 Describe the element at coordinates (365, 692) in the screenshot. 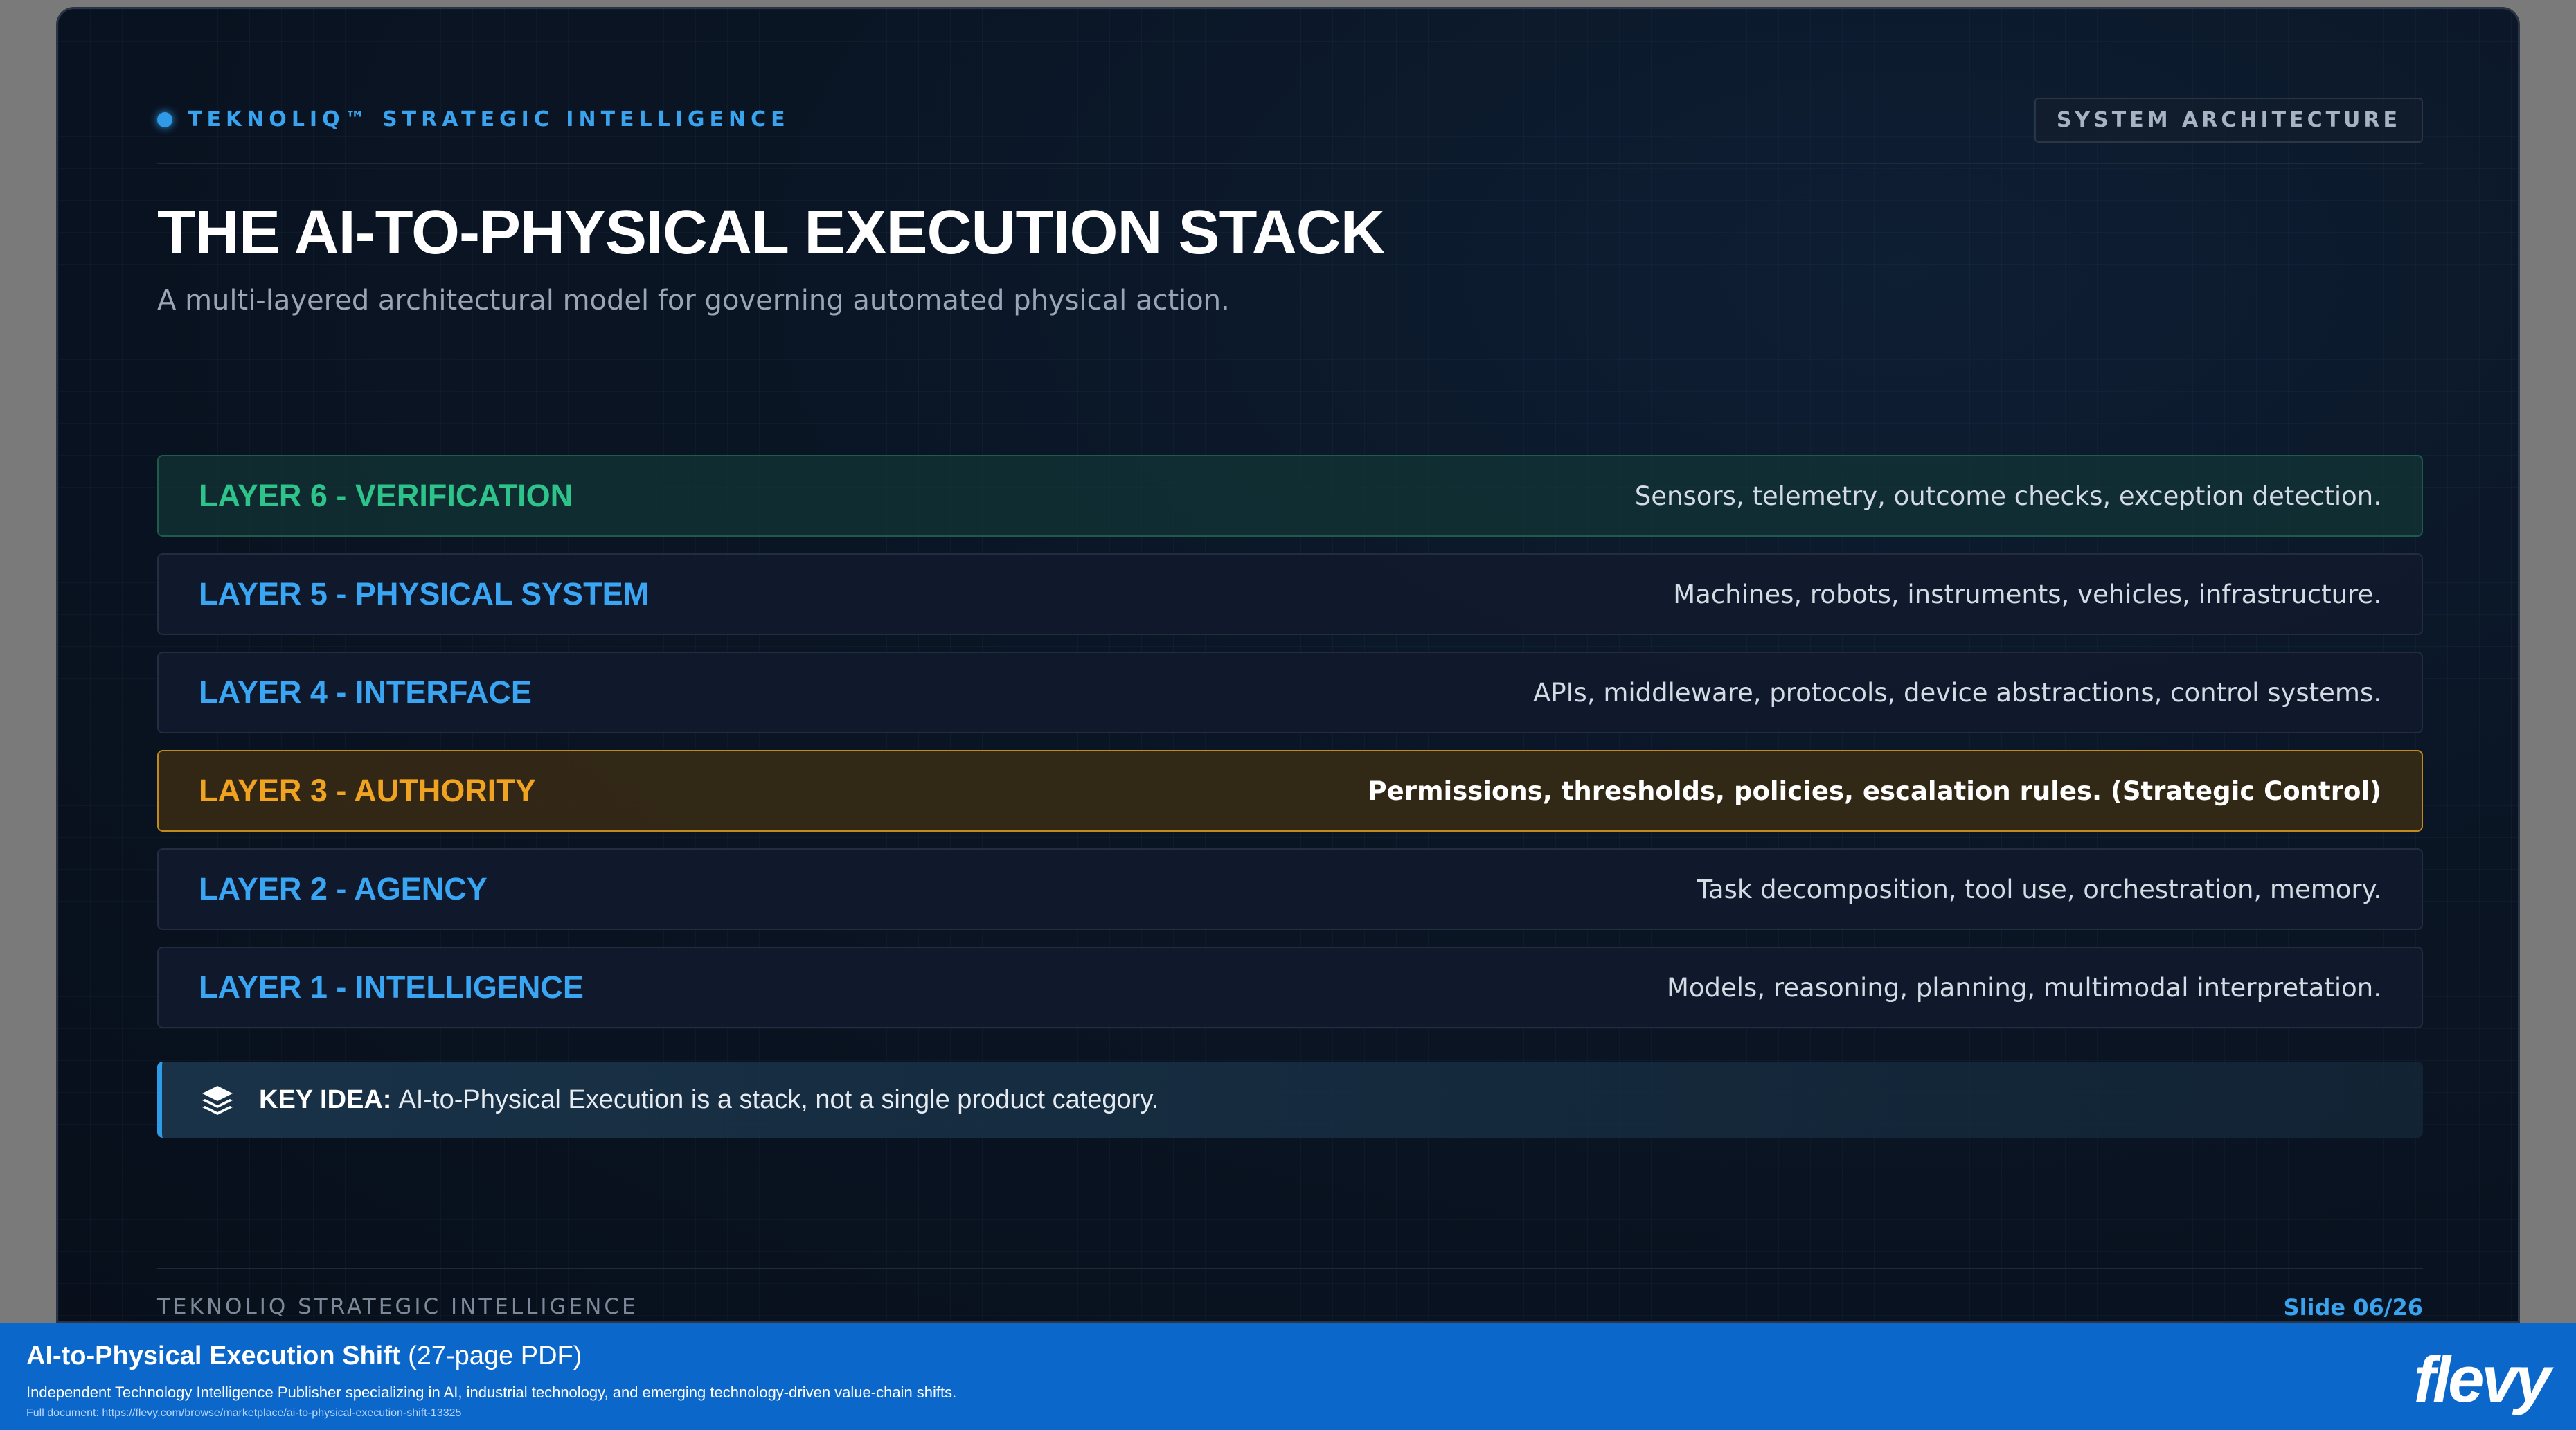

I see `layer-name: LAYER 4 - INTERFACE` at that location.